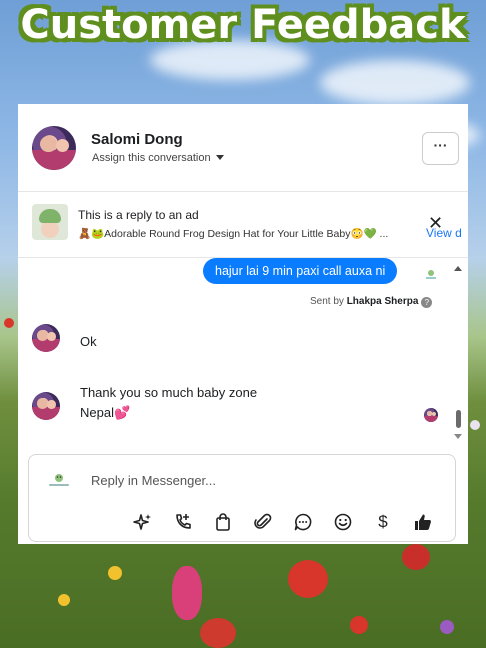 The width and height of the screenshot is (486, 648). What do you see at coordinates (395, 82) in the screenshot?
I see `sky-cloud` at bounding box center [395, 82].